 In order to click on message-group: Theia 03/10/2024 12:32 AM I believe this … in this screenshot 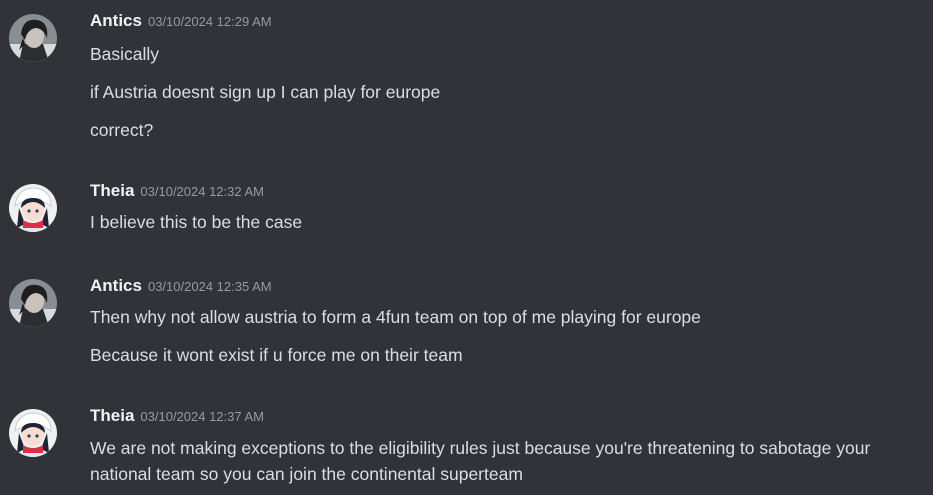, I will do `click(466, 210)`.